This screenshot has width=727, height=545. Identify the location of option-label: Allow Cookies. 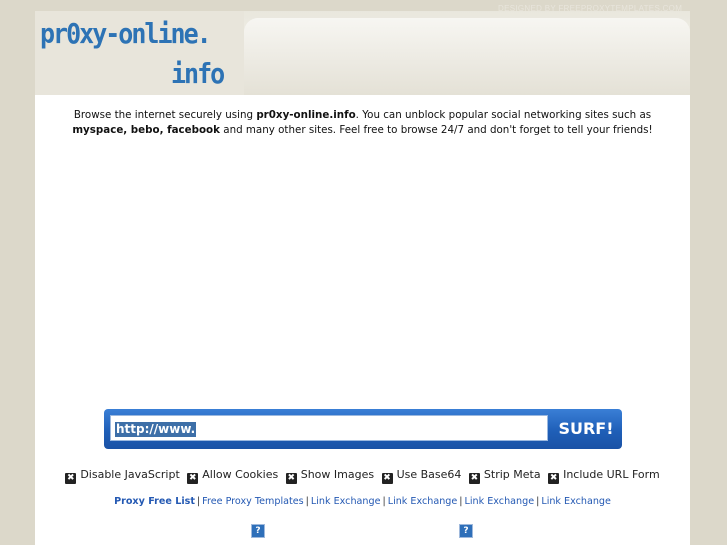
(240, 474).